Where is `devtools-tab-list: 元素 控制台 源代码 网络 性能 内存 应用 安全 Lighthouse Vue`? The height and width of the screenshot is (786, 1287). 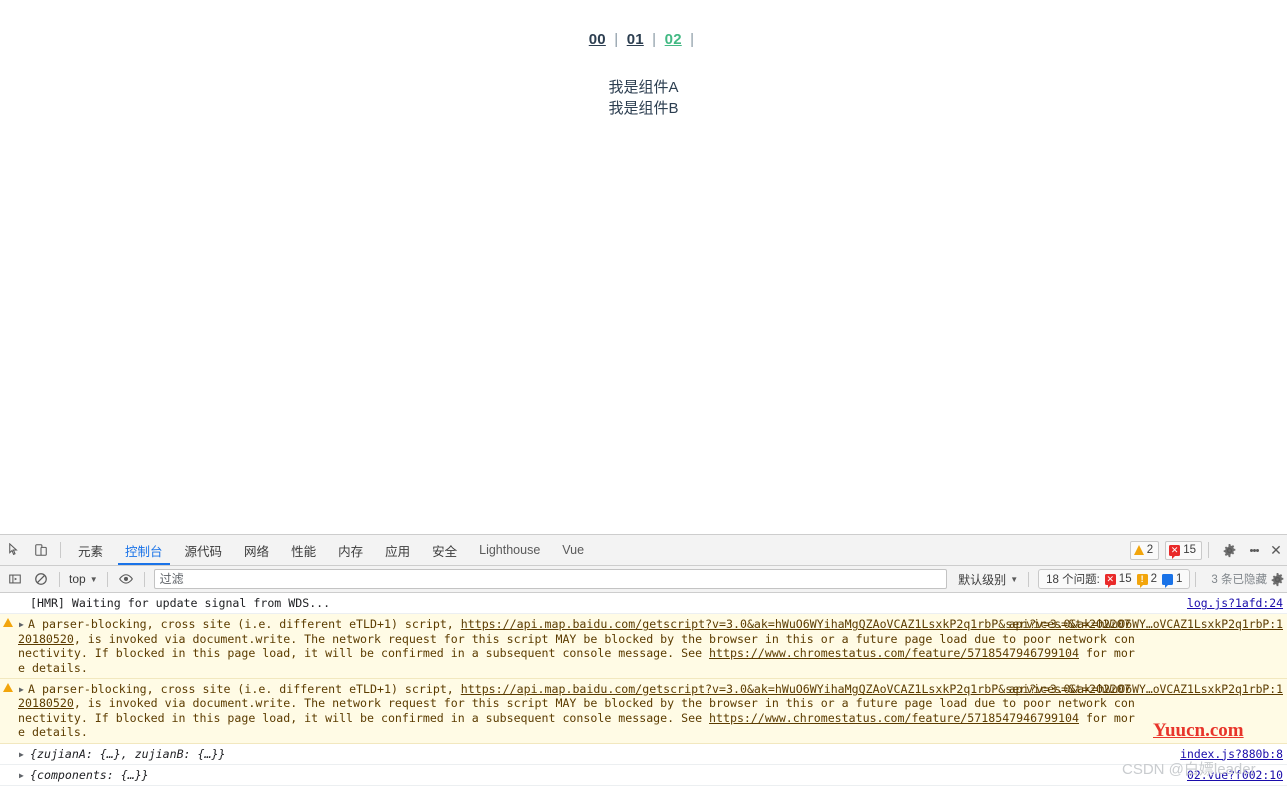 devtools-tab-list: 元素 控制台 源代码 网络 性能 内存 应用 安全 Lighthouse Vue is located at coordinates (331, 550).